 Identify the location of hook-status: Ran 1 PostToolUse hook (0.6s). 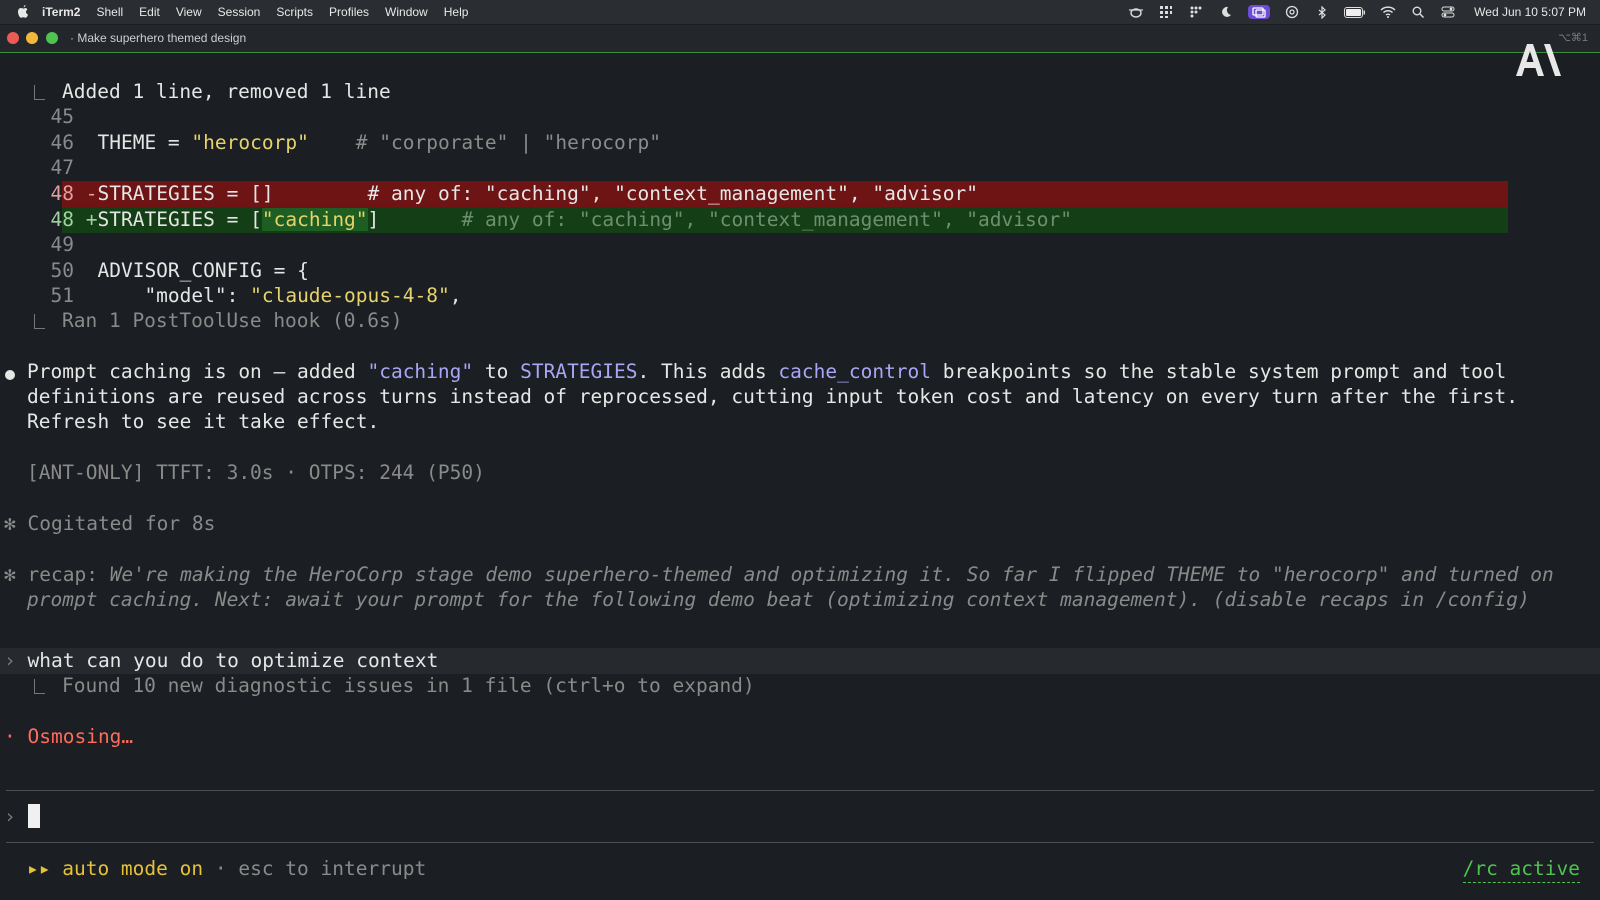
(232, 320).